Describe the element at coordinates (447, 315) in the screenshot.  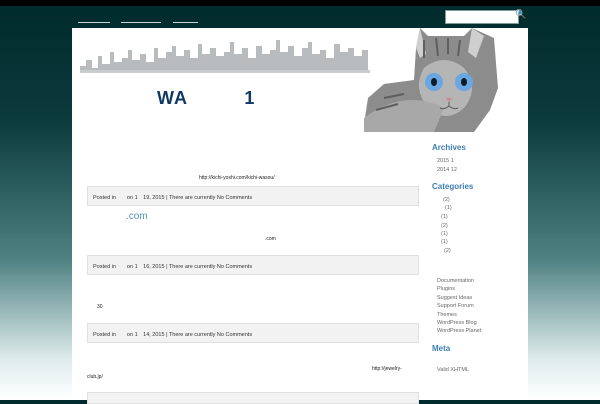
I see `blogroll-link: Themes` at that location.